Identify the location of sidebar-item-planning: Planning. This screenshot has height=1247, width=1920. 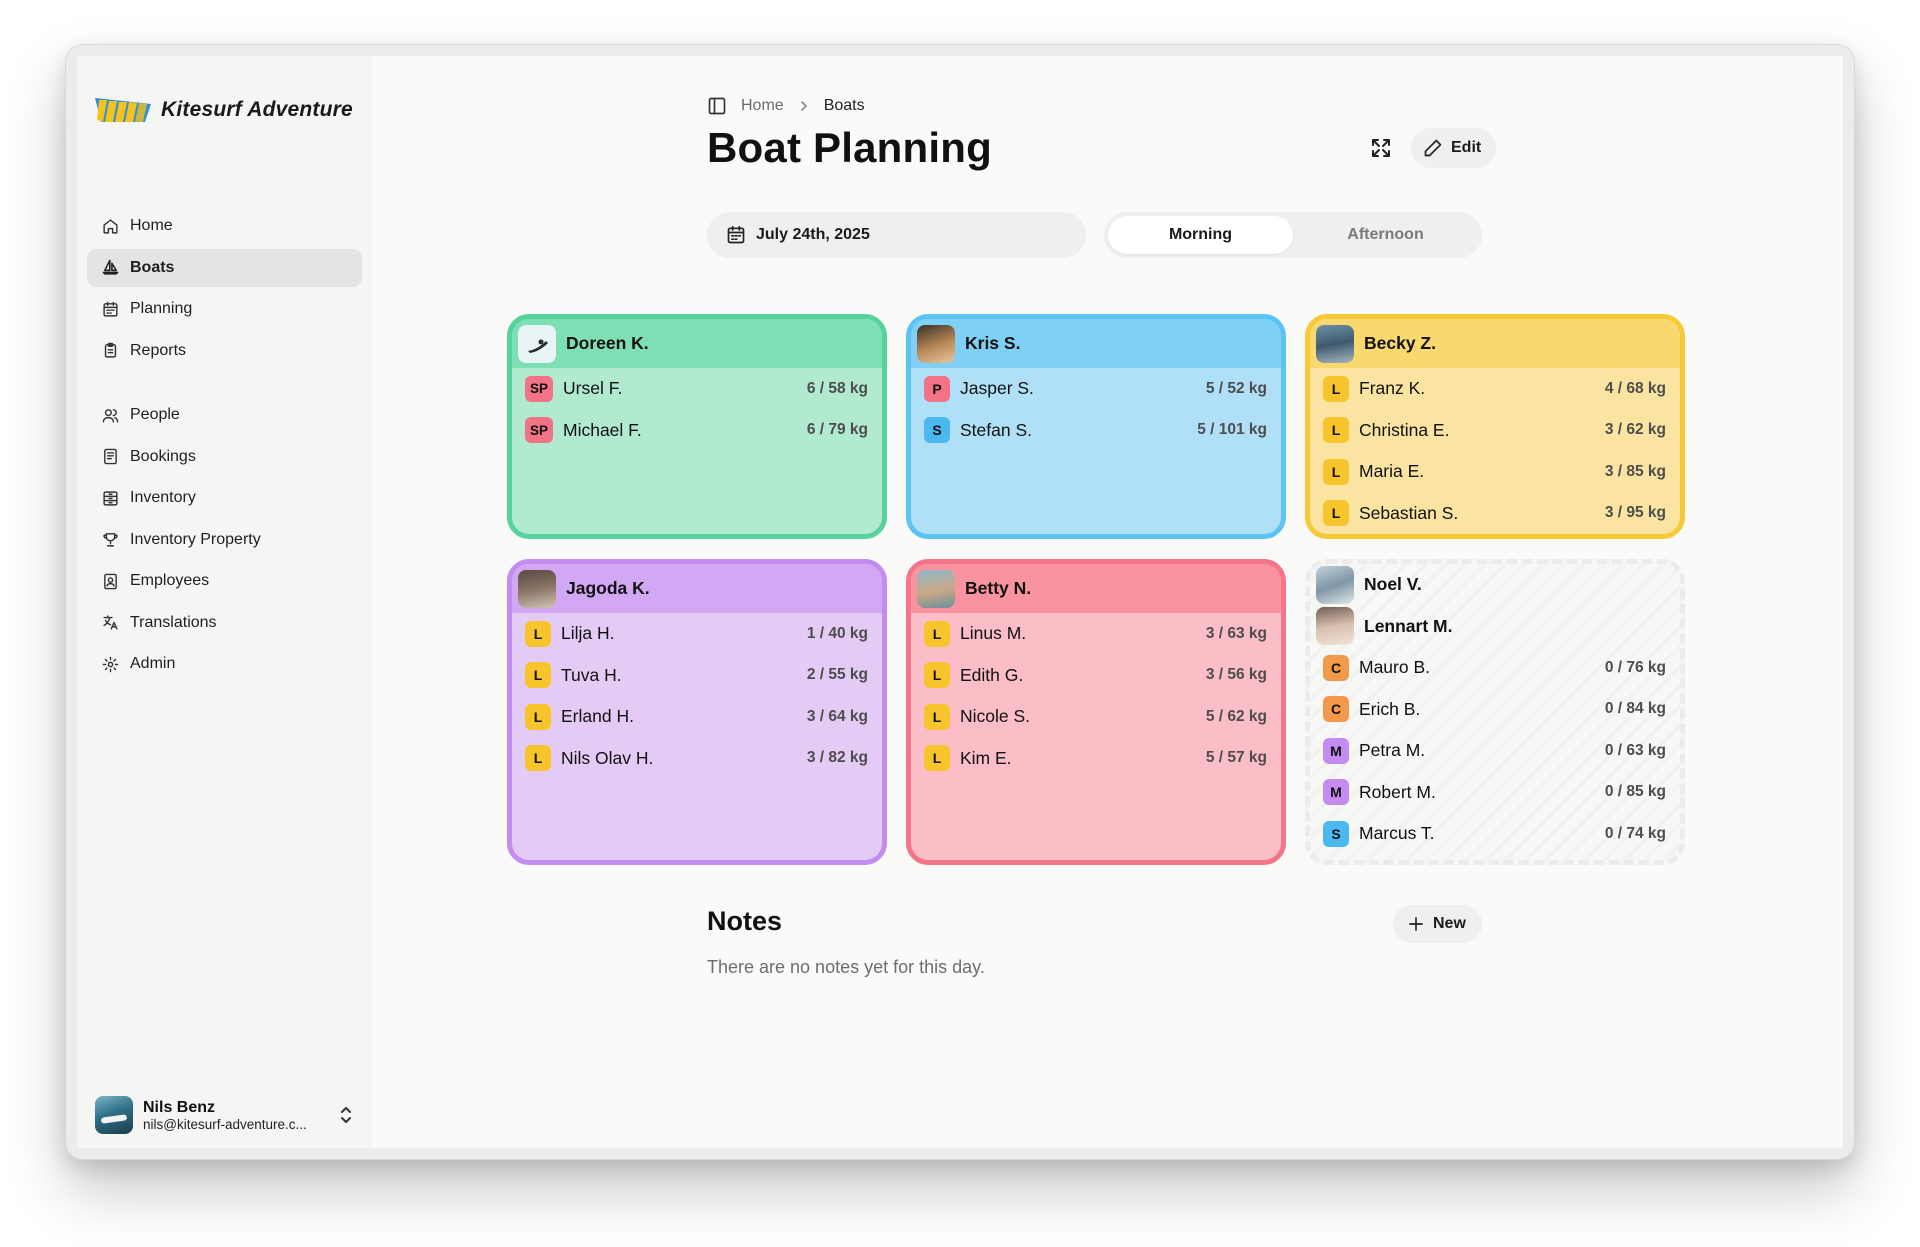
(224, 309).